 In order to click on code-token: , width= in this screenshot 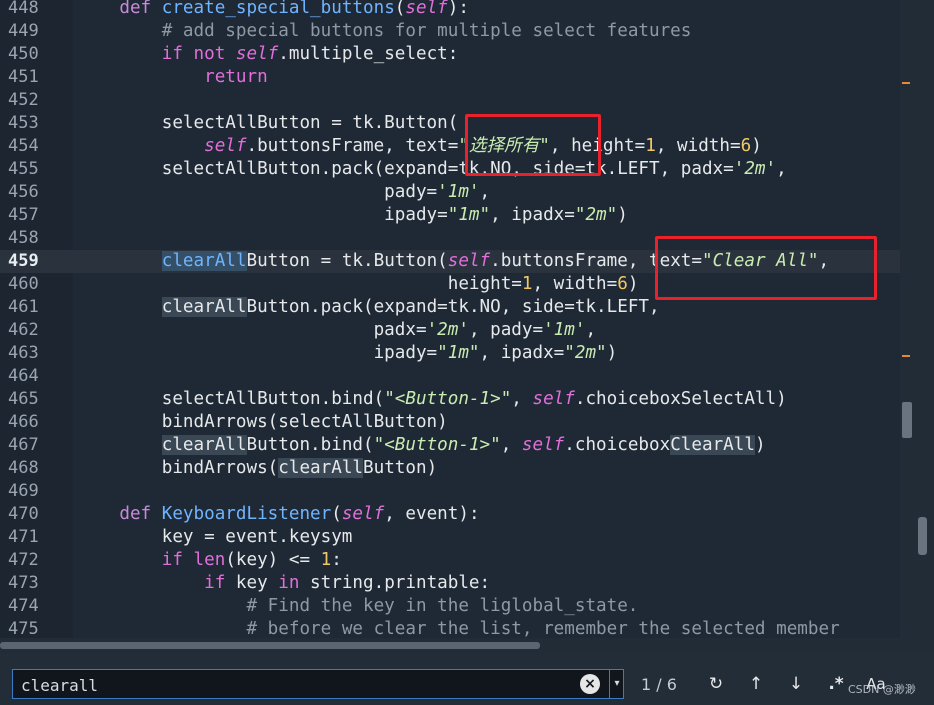, I will do `click(698, 146)`.